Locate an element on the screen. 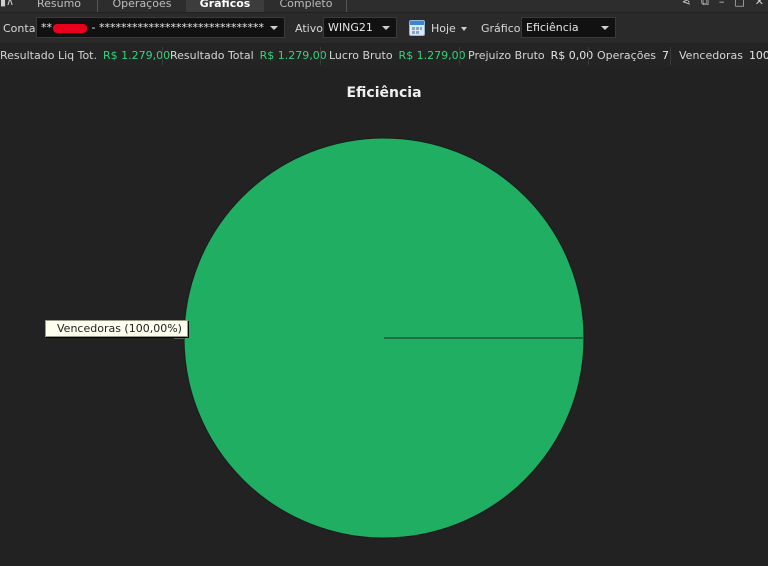 The height and width of the screenshot is (566, 768). tab-graficos: Gráficos is located at coordinates (225, 6).